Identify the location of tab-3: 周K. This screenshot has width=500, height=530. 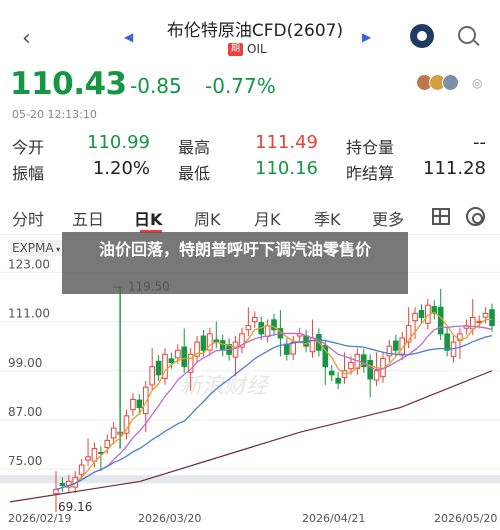
(207, 218).